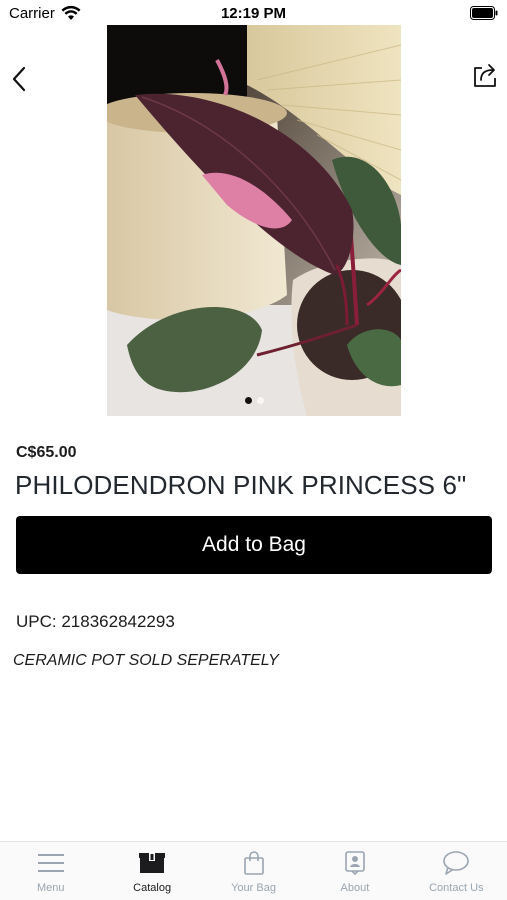 The height and width of the screenshot is (900, 507). I want to click on chevron-left-icon, so click(19, 79).